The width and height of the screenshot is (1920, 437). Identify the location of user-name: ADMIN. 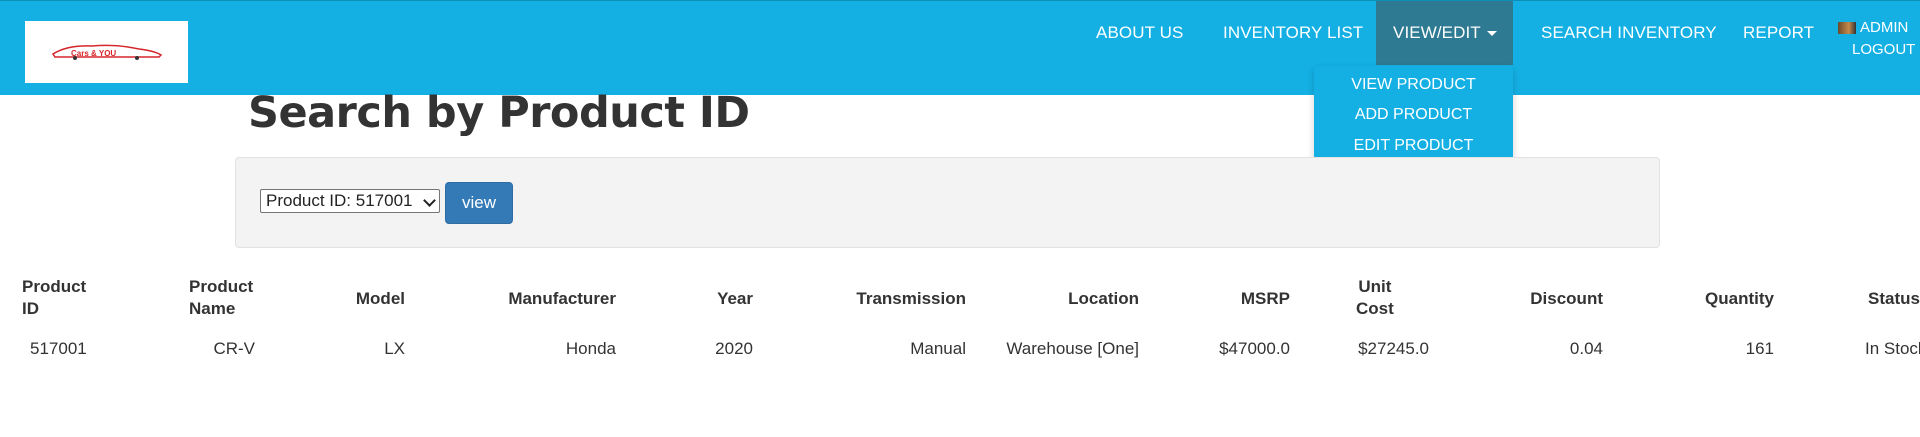
(1884, 27).